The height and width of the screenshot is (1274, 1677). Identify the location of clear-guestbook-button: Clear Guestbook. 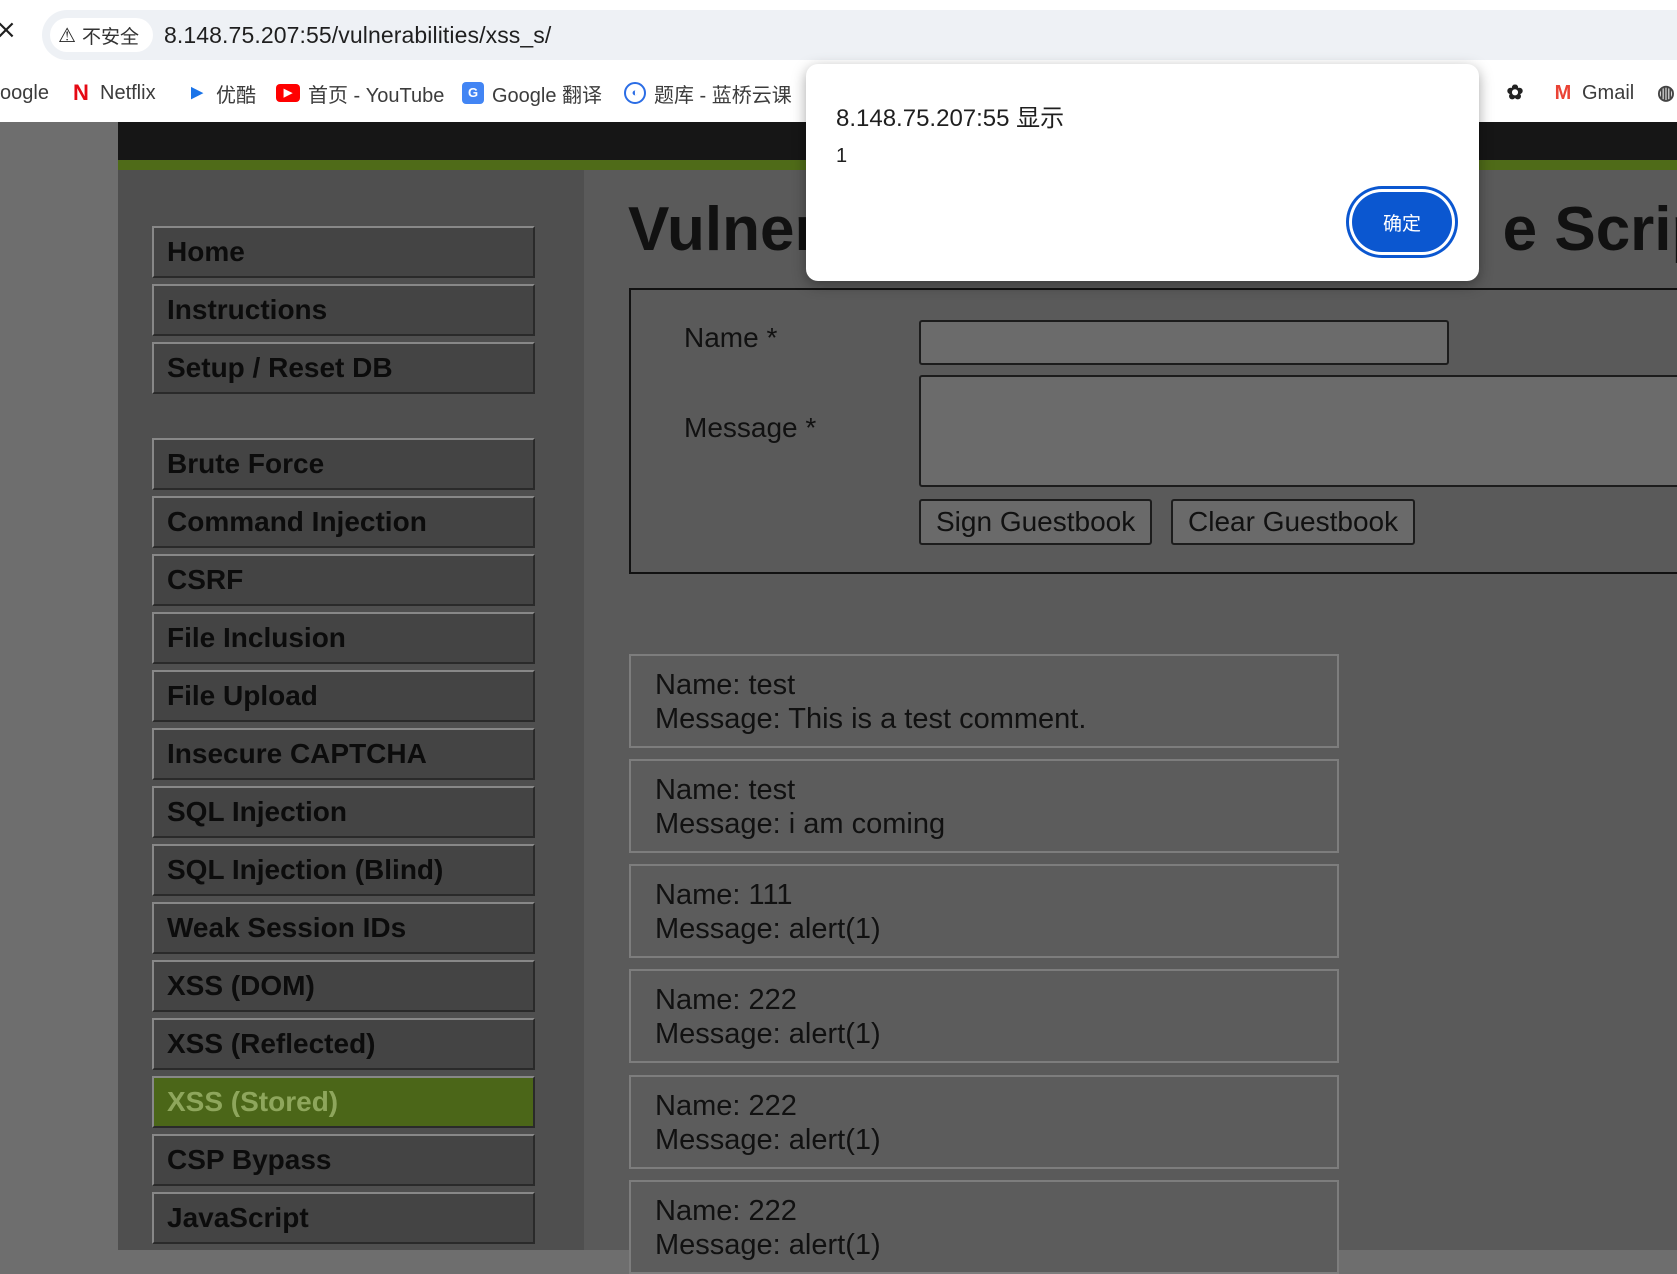
(1293, 522).